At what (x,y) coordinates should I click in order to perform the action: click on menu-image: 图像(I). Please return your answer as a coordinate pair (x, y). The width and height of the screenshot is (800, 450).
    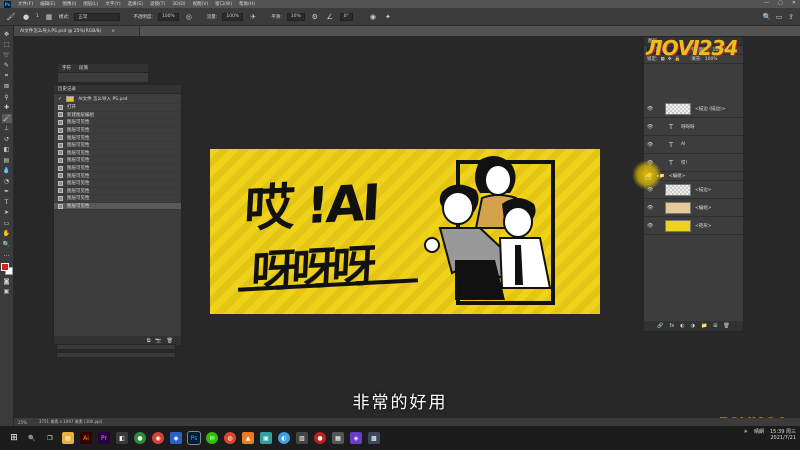
    Looking at the image, I should click on (69, 4).